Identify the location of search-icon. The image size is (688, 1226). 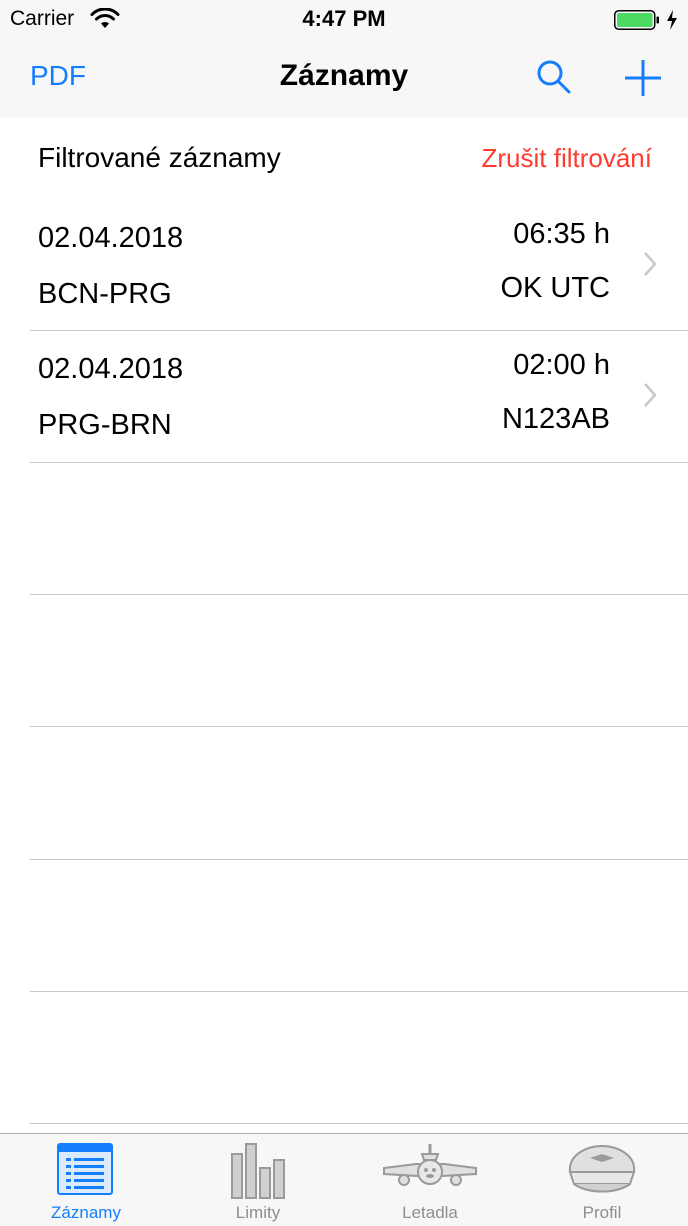
(554, 77).